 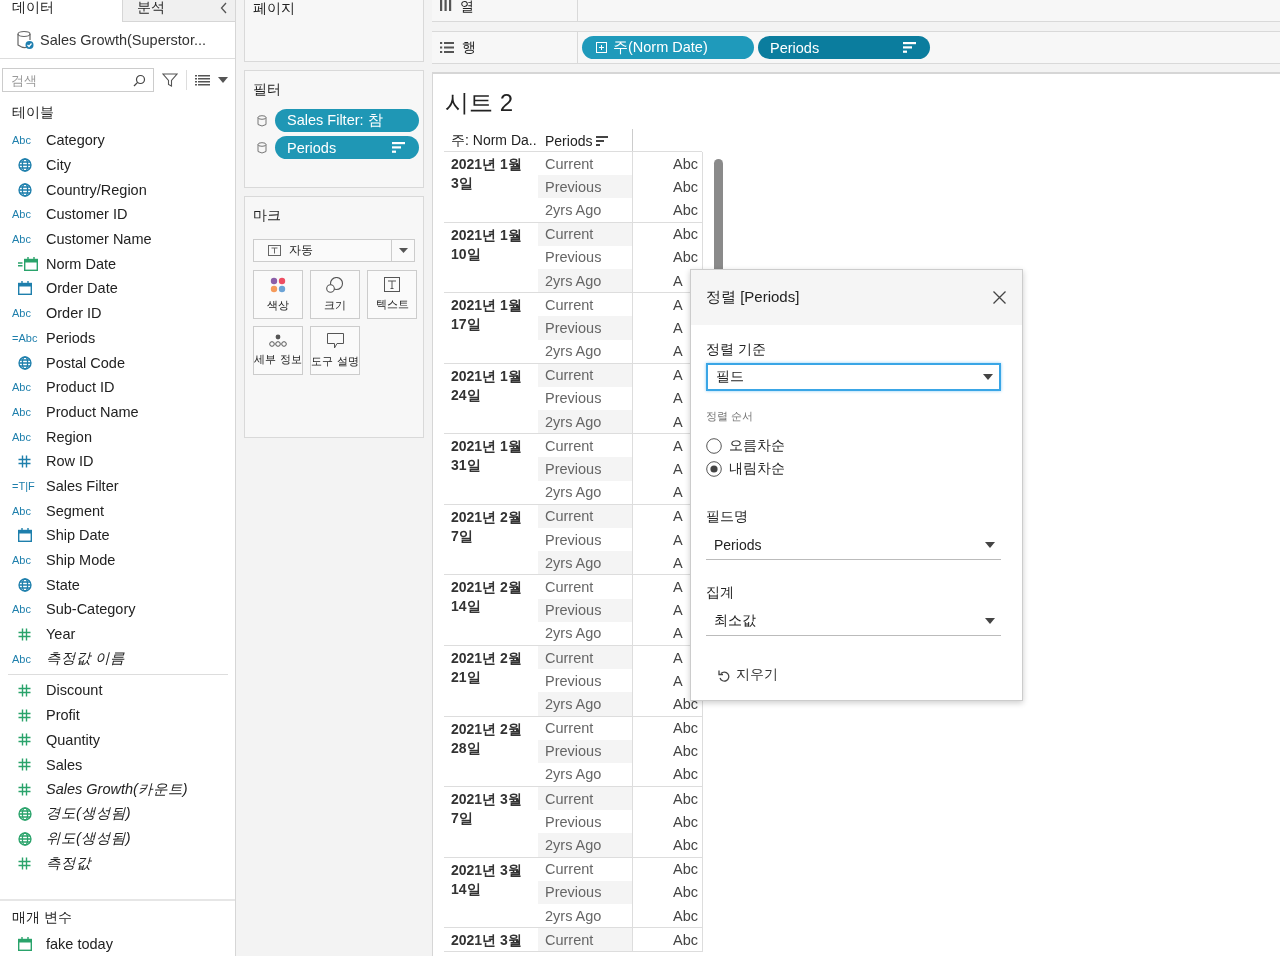 I want to click on text-mark-icon, so click(x=392, y=284).